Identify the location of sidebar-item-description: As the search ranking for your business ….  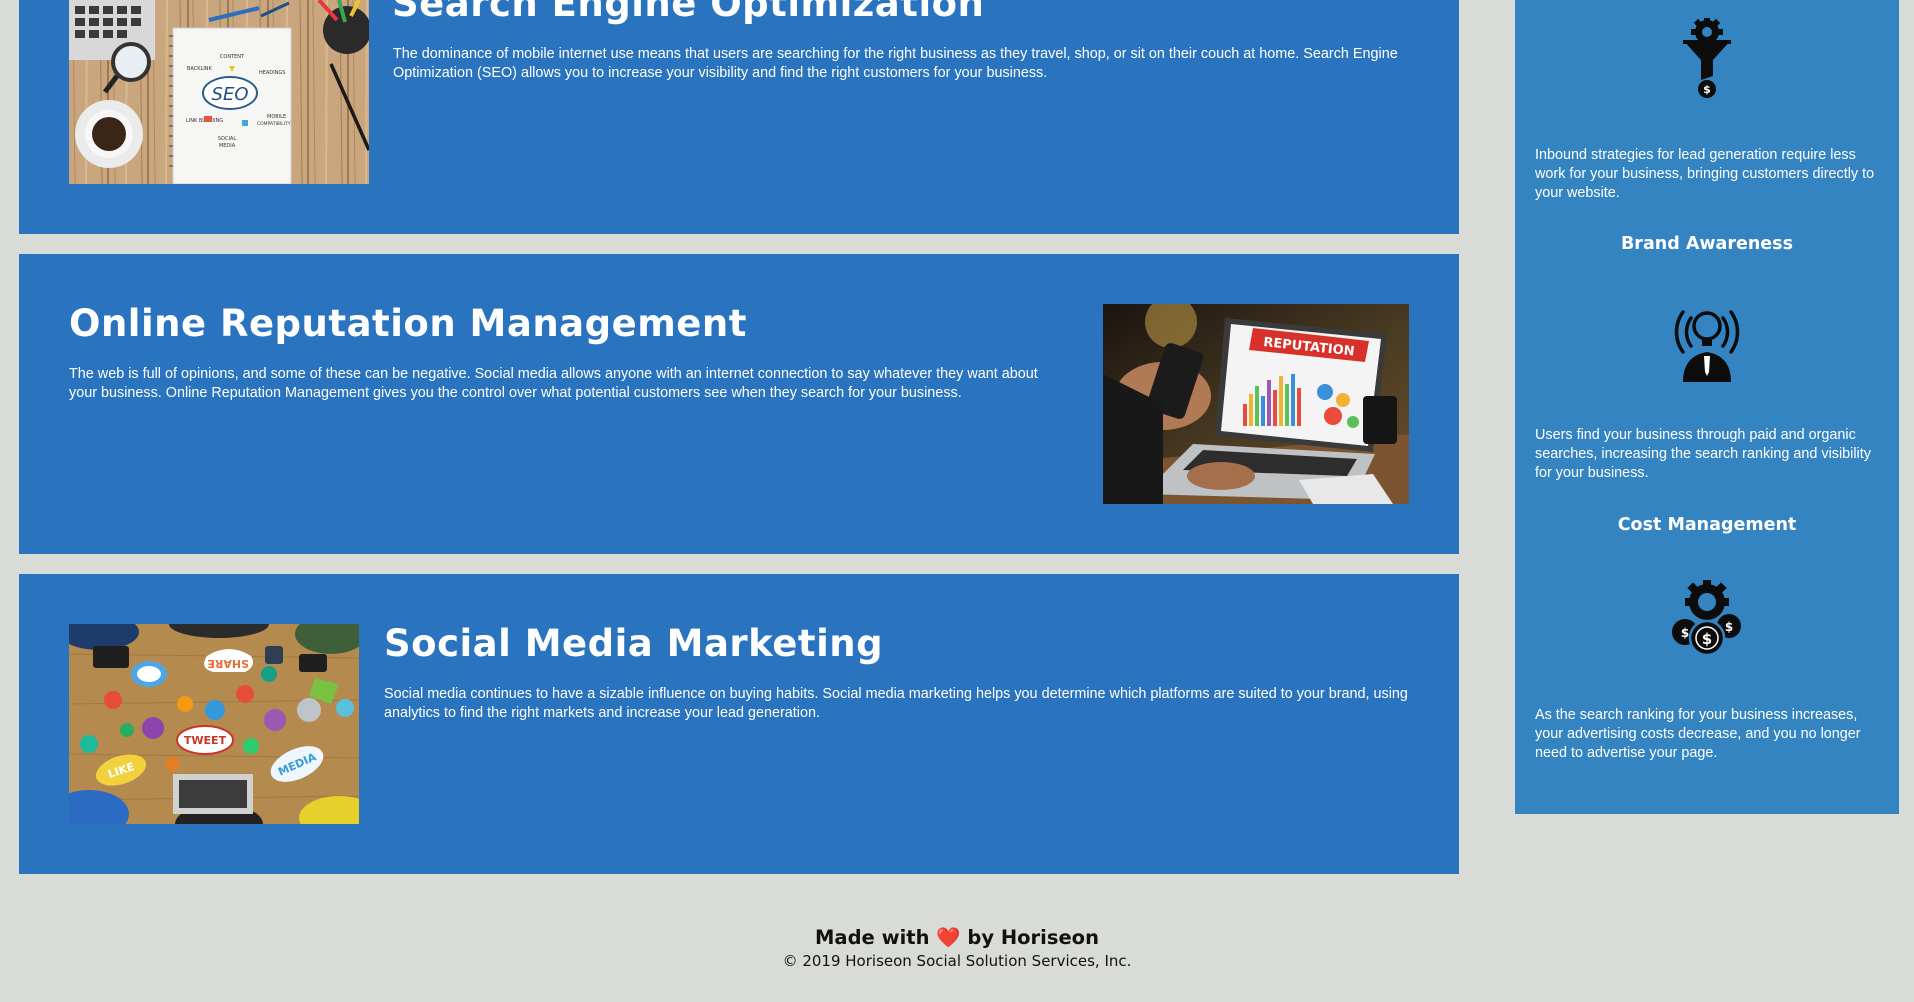
(1698, 734).